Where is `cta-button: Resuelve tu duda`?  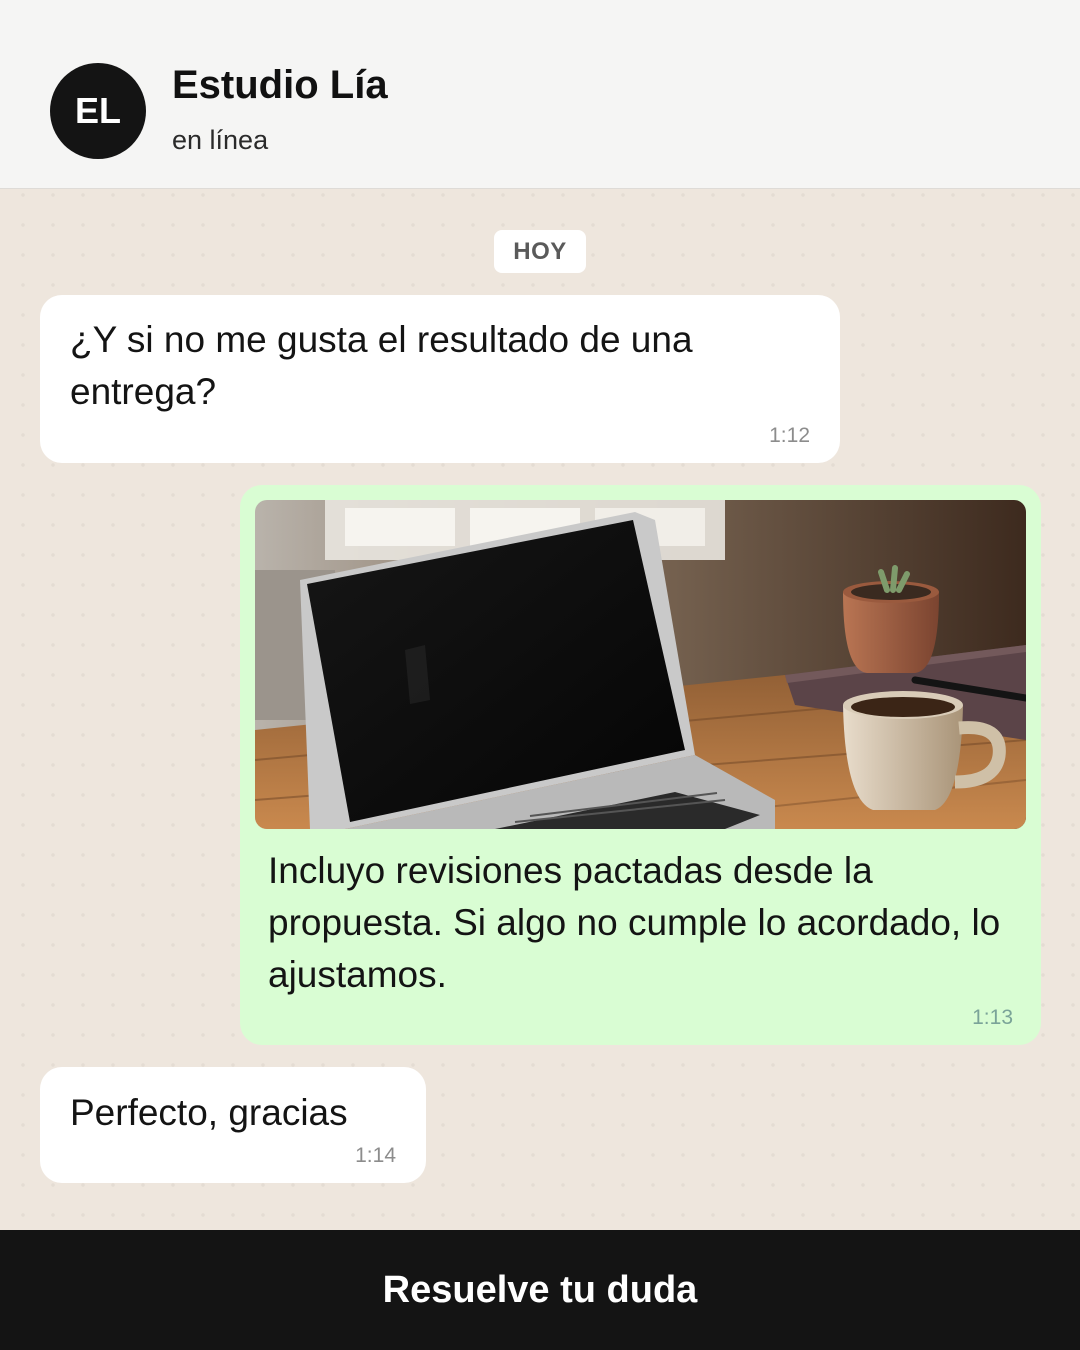 cta-button: Resuelve tu duda is located at coordinates (540, 1290).